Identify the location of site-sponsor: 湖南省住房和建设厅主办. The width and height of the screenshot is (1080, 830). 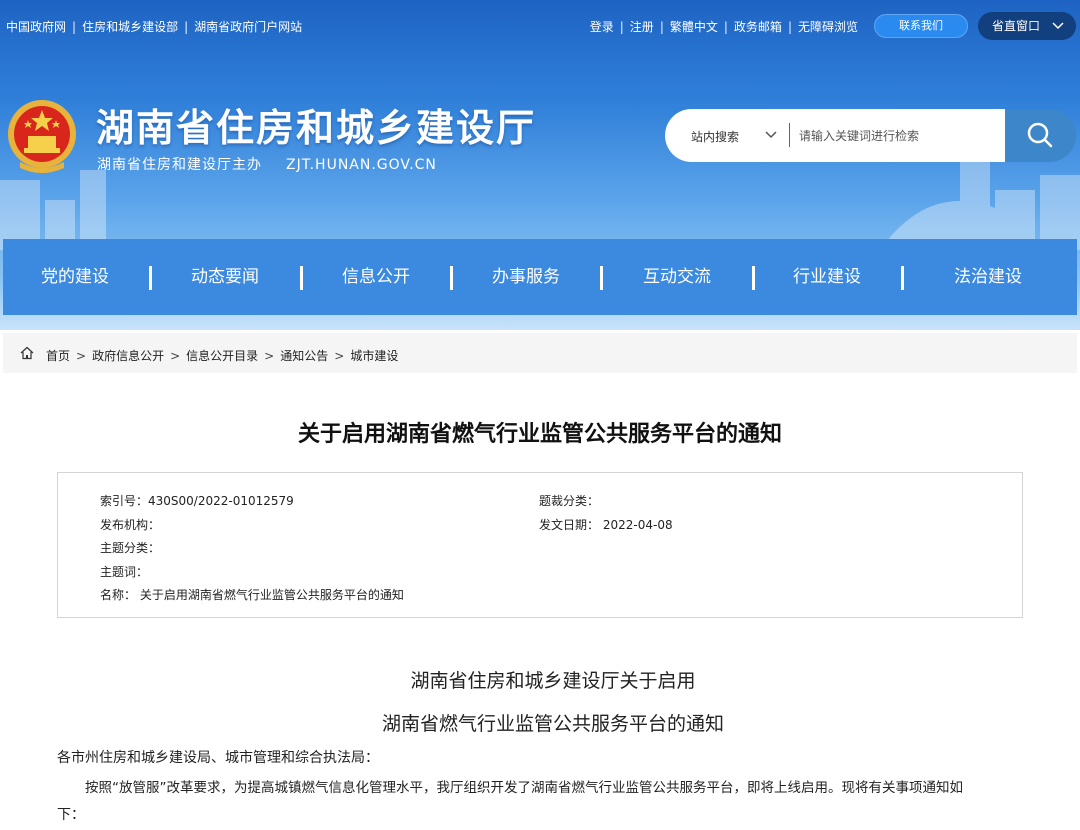
(179, 165).